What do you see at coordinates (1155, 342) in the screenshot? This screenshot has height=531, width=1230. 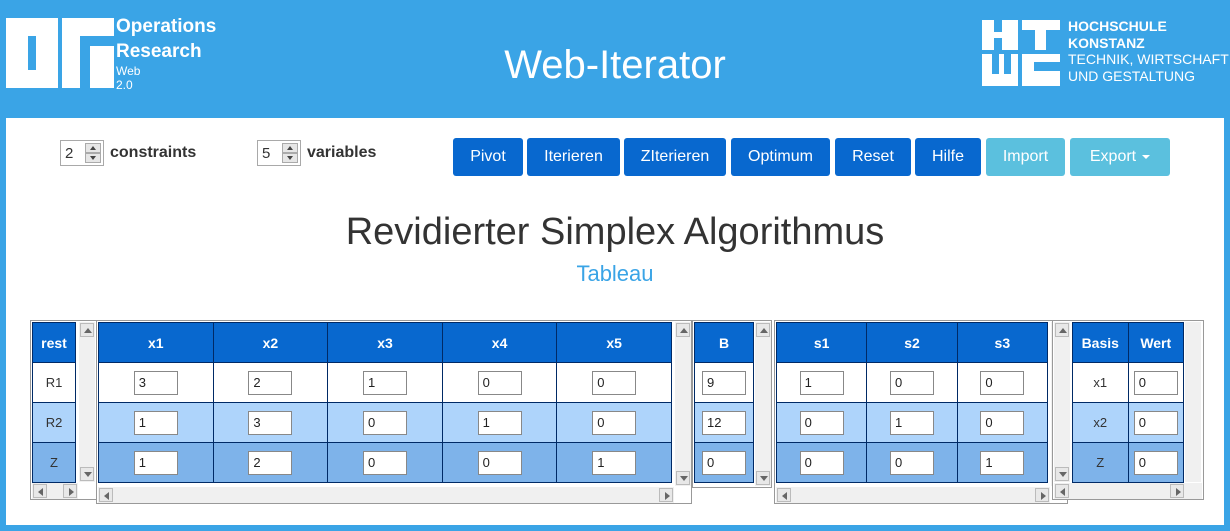 I see `column-header-wert: Wert` at bounding box center [1155, 342].